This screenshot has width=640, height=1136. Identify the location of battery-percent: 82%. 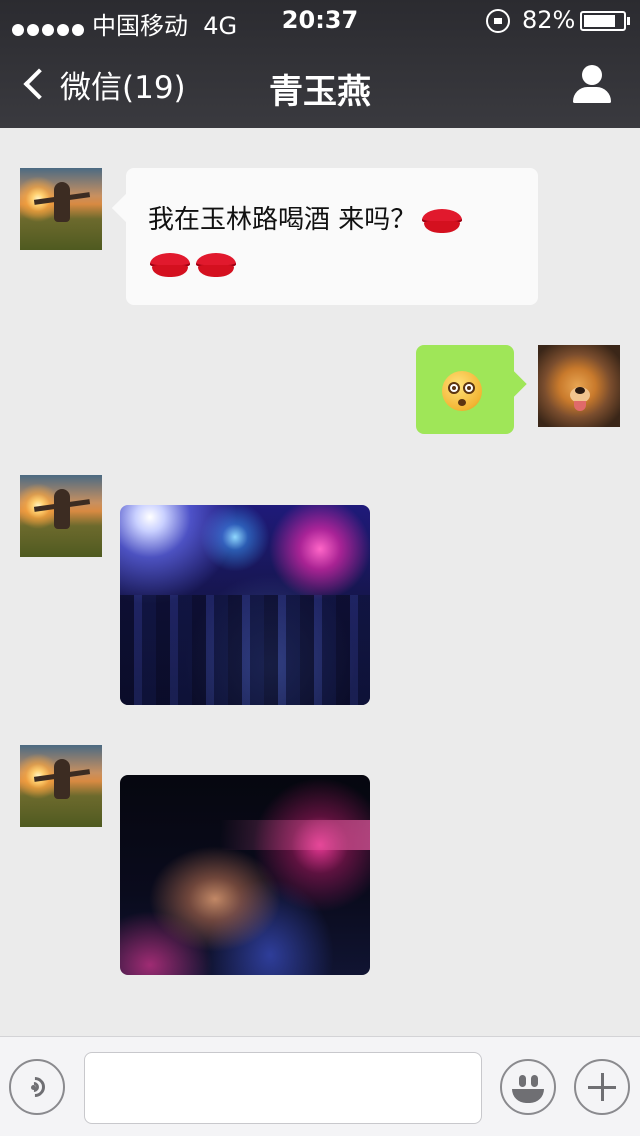
(549, 20).